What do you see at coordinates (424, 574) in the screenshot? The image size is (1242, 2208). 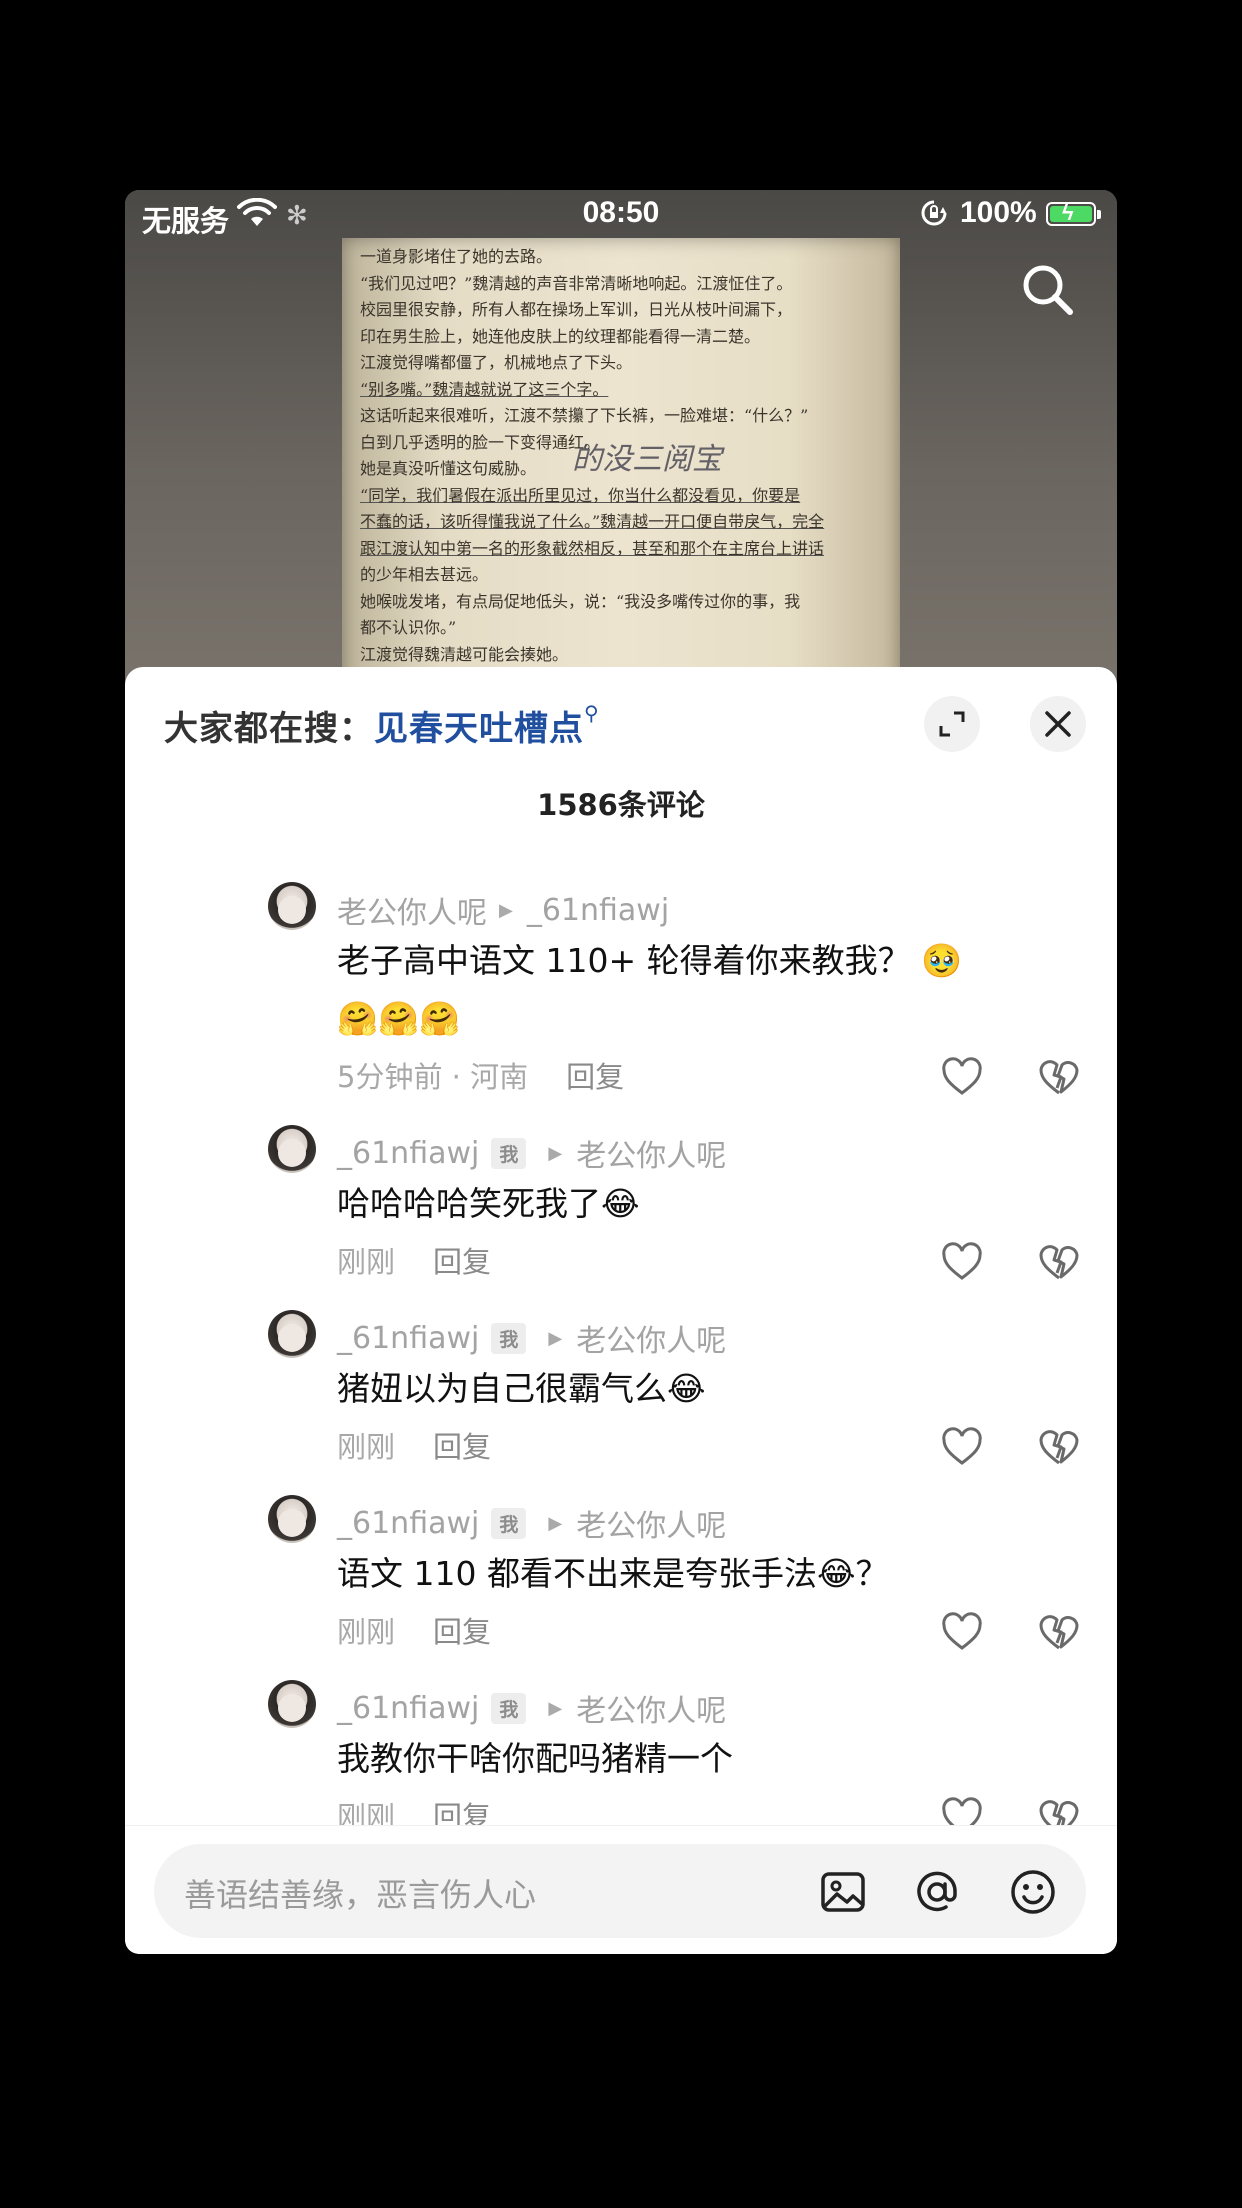 I see `book-line: 的少年相去甚远。` at bounding box center [424, 574].